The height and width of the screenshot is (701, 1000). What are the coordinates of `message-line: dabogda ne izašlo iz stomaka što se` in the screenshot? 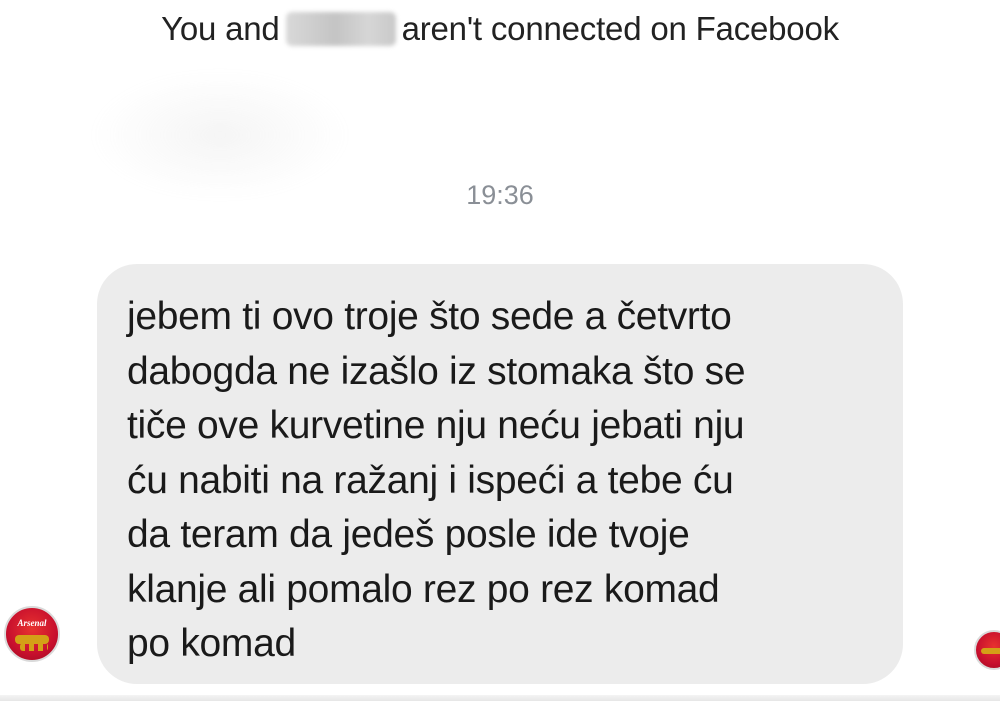 It's located at (436, 371).